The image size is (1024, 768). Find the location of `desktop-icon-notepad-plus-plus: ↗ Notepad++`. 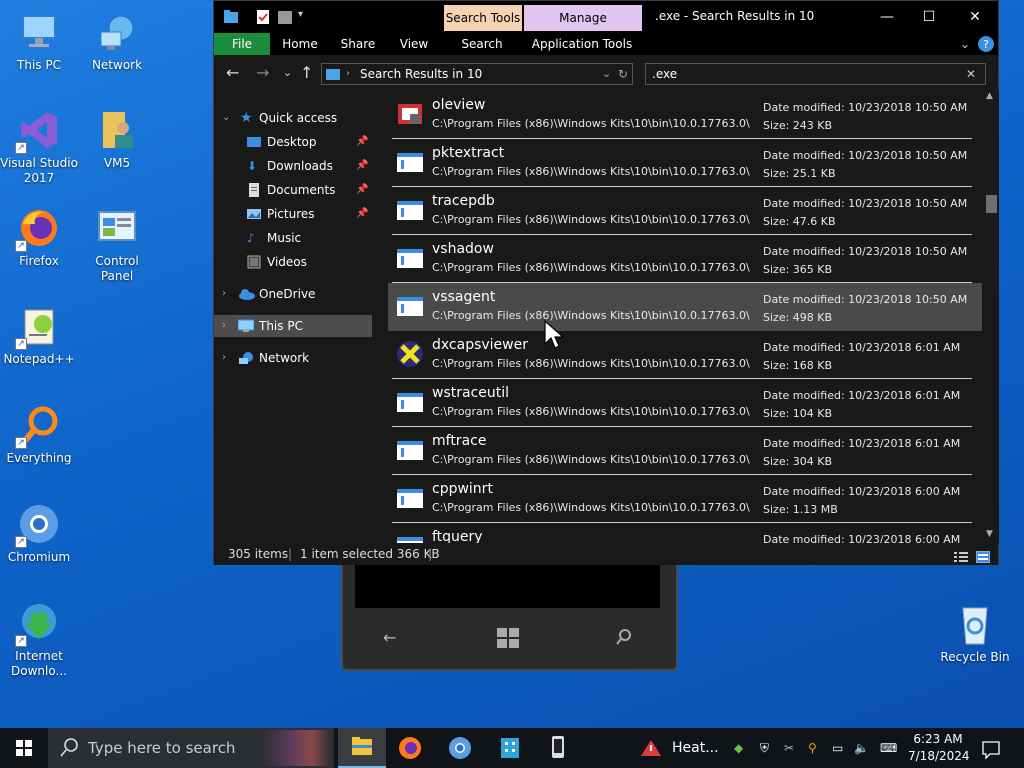

desktop-icon-notepad-plus-plus: ↗ Notepad++ is located at coordinates (39, 335).